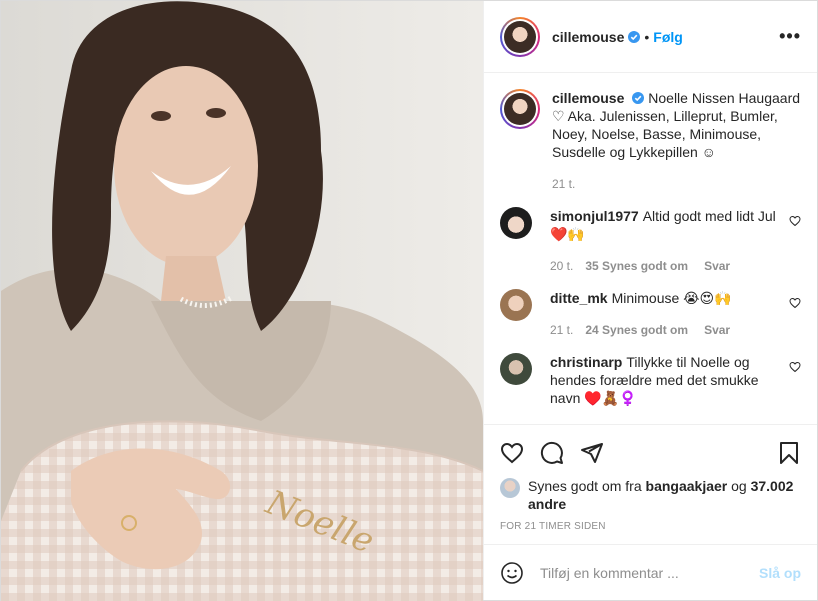  Describe the element at coordinates (561, 266) in the screenshot. I see `comment-time: 20 t.` at that location.